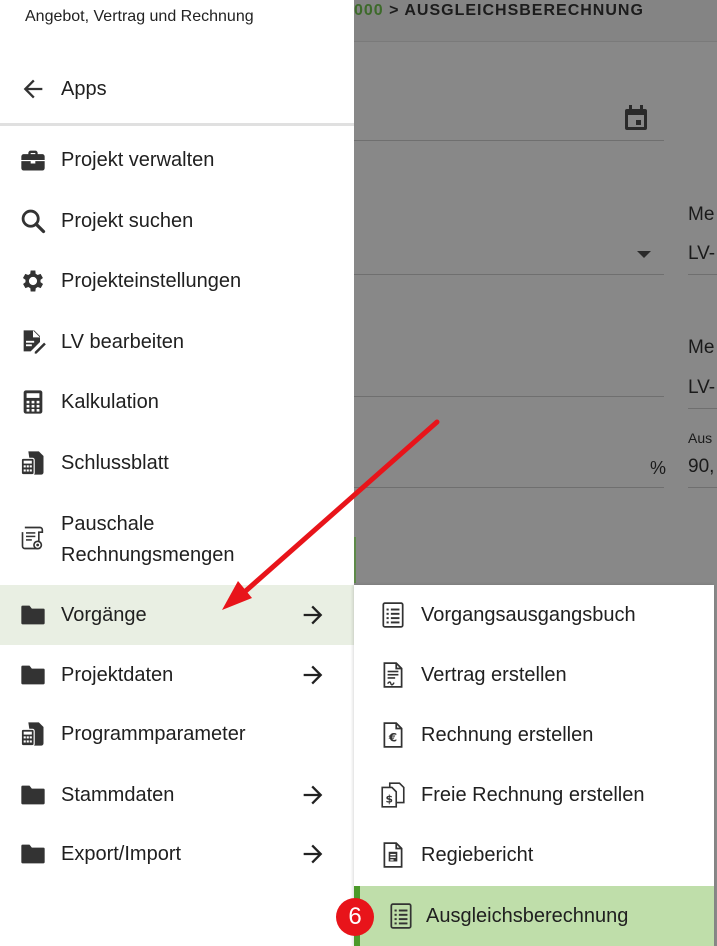 Image resolution: width=717 pixels, height=946 pixels. Describe the element at coordinates (355, 917) in the screenshot. I see `step-number-badge: 6` at that location.